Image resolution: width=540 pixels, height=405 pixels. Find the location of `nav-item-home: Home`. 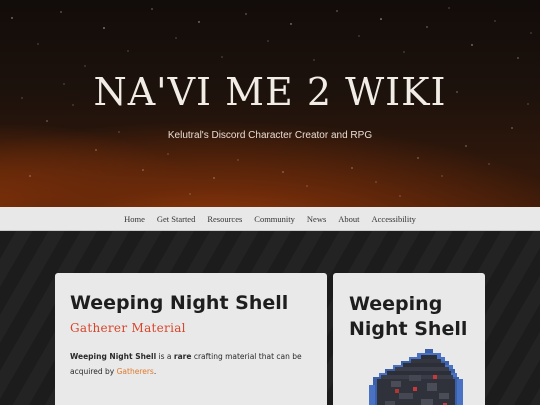

nav-item-home: Home is located at coordinates (134, 219).